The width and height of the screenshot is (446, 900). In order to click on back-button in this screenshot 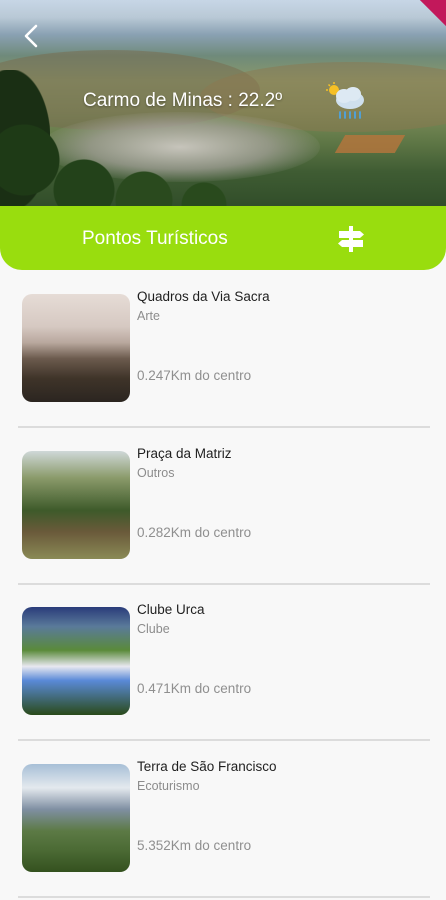, I will do `click(32, 36)`.